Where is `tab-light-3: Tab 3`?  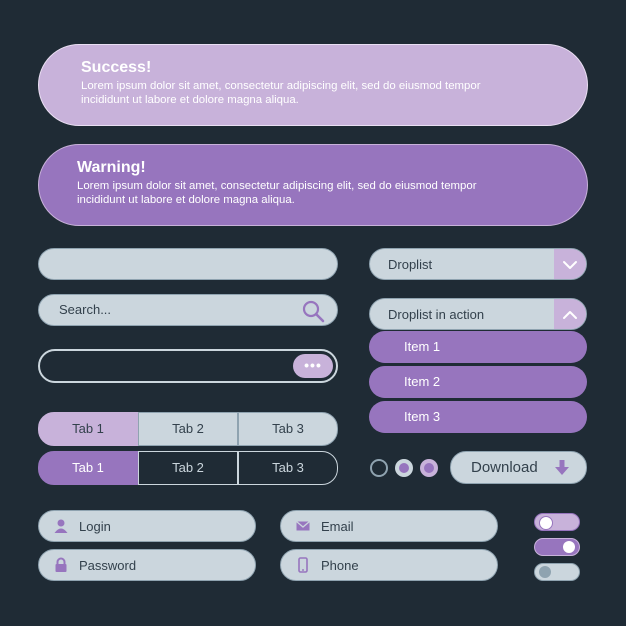
tab-light-3: Tab 3 is located at coordinates (288, 429).